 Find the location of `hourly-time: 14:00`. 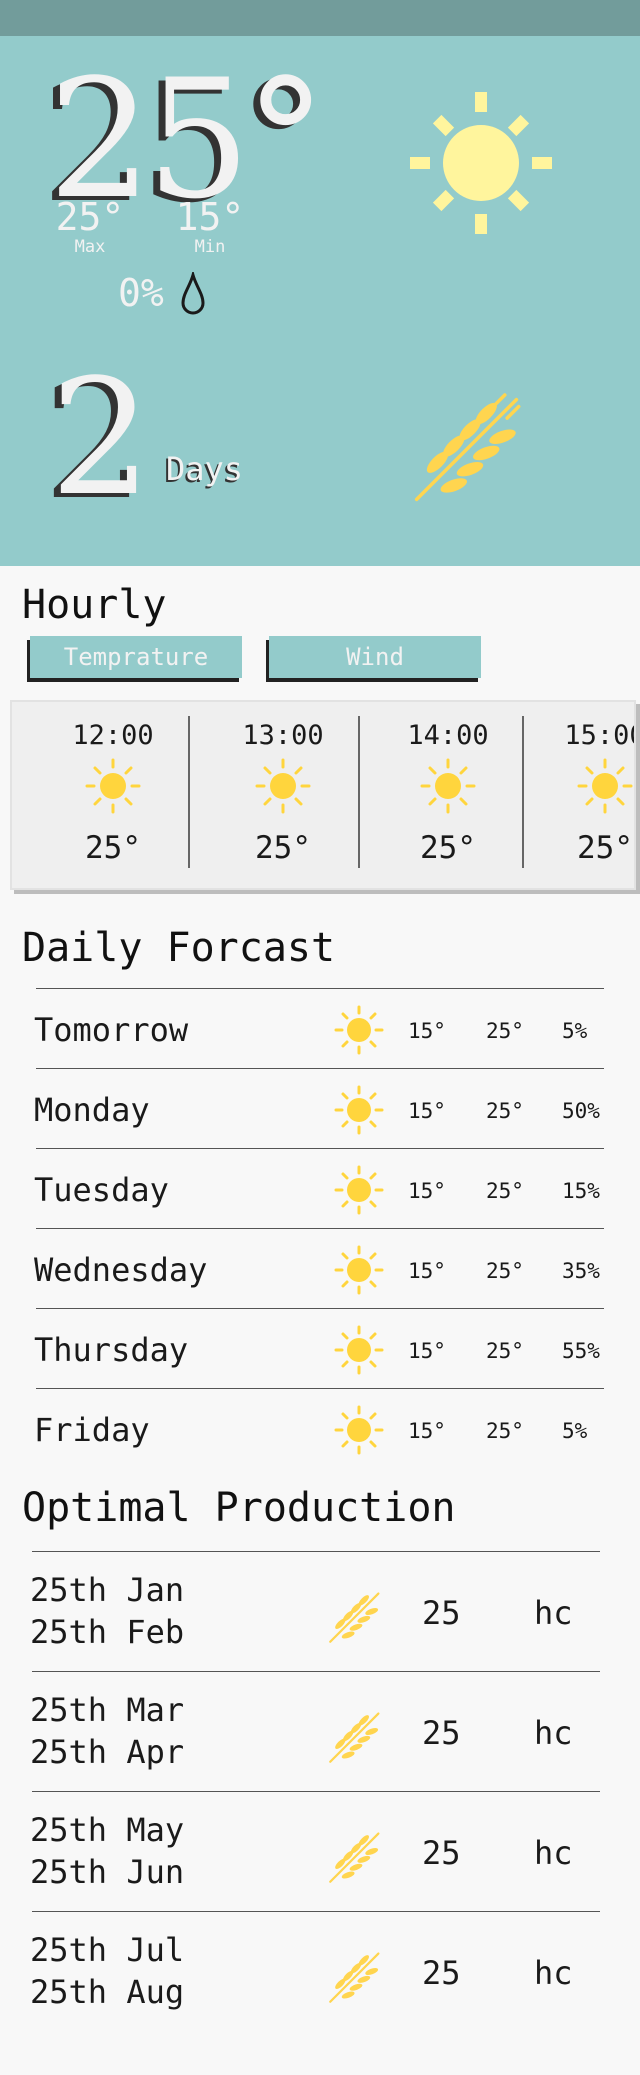

hourly-time: 14:00 is located at coordinates (448, 735).